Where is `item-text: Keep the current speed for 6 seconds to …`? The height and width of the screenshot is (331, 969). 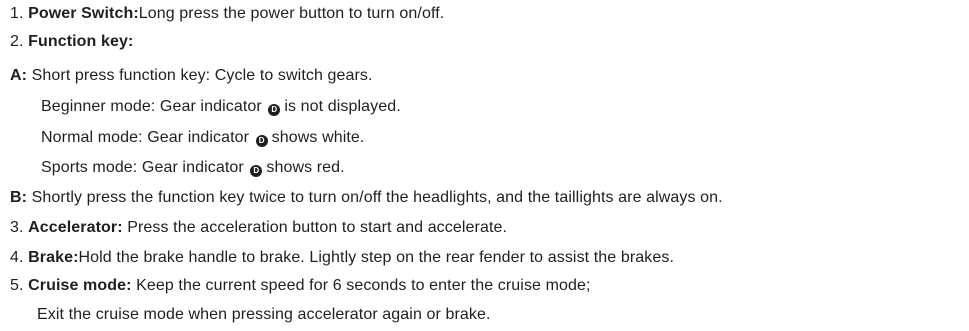 item-text: Keep the current speed for 6 seconds to … is located at coordinates (361, 285).